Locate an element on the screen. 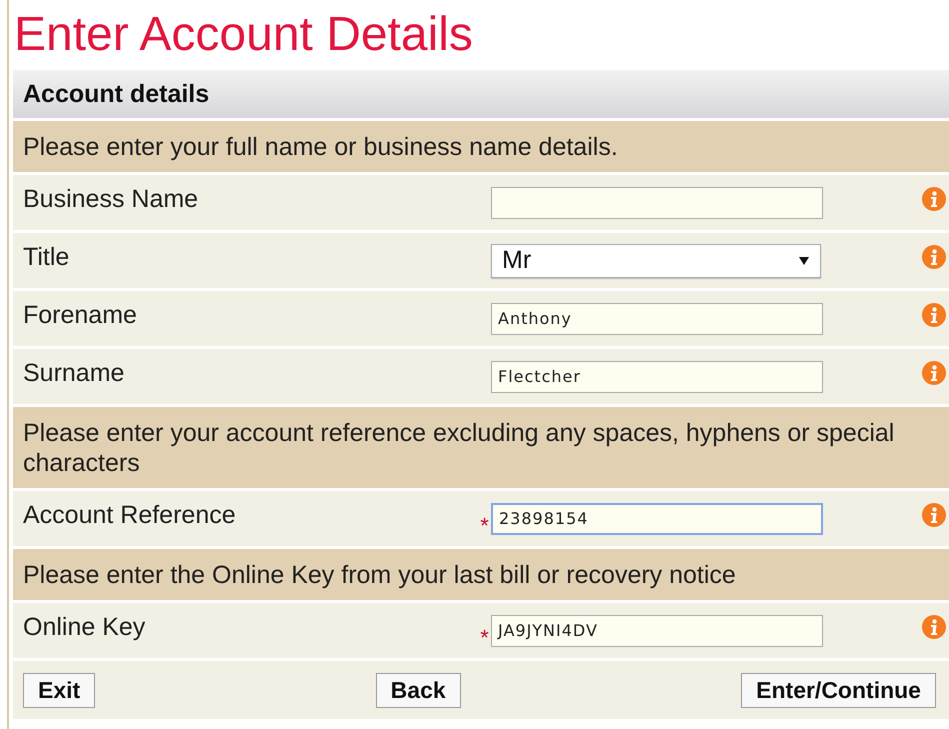 This screenshot has width=949, height=729. page-title: Enter Account Details is located at coordinates (243, 35).